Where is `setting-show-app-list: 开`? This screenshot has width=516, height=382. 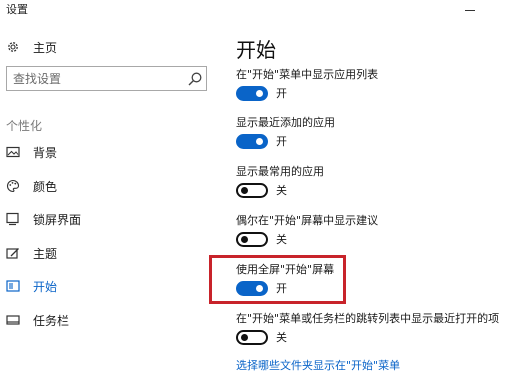 setting-show-app-list: 开 is located at coordinates (261, 93).